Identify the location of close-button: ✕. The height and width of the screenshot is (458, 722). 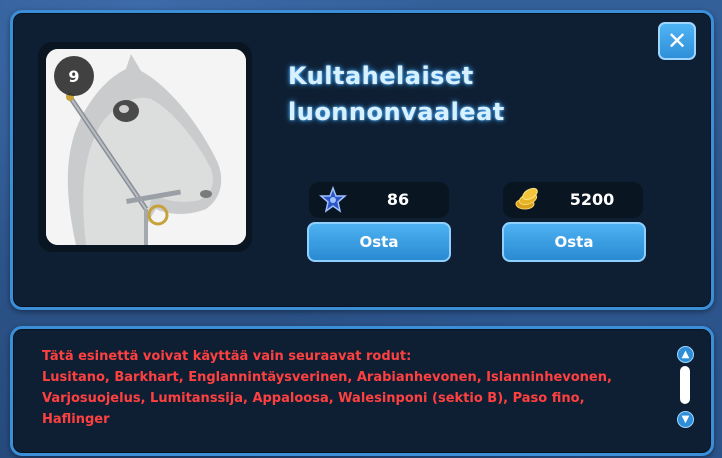
(677, 41).